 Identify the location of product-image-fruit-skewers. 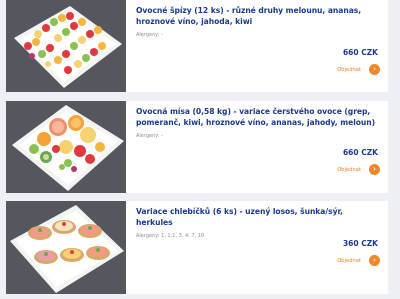
(66, 46).